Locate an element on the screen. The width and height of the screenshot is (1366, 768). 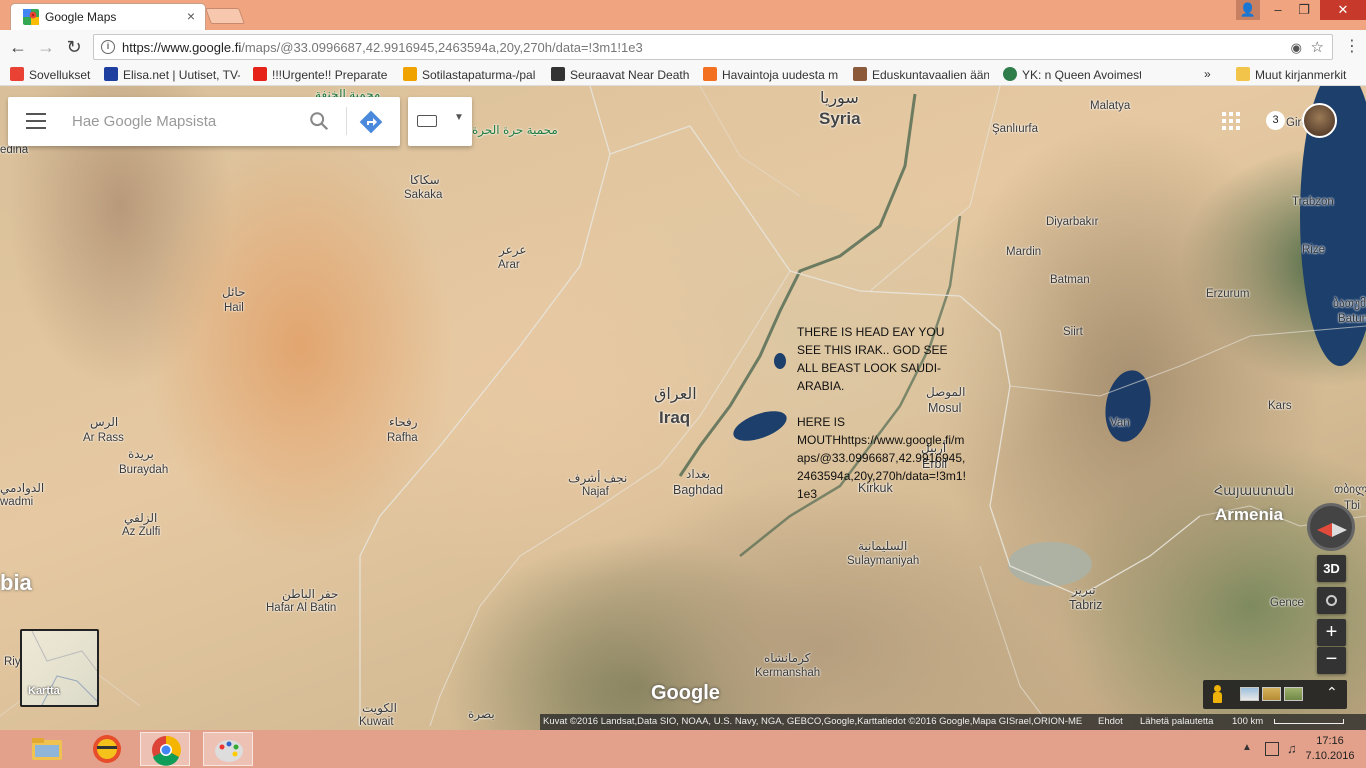
map-type-toggle: Kartta is located at coordinates (59, 668).